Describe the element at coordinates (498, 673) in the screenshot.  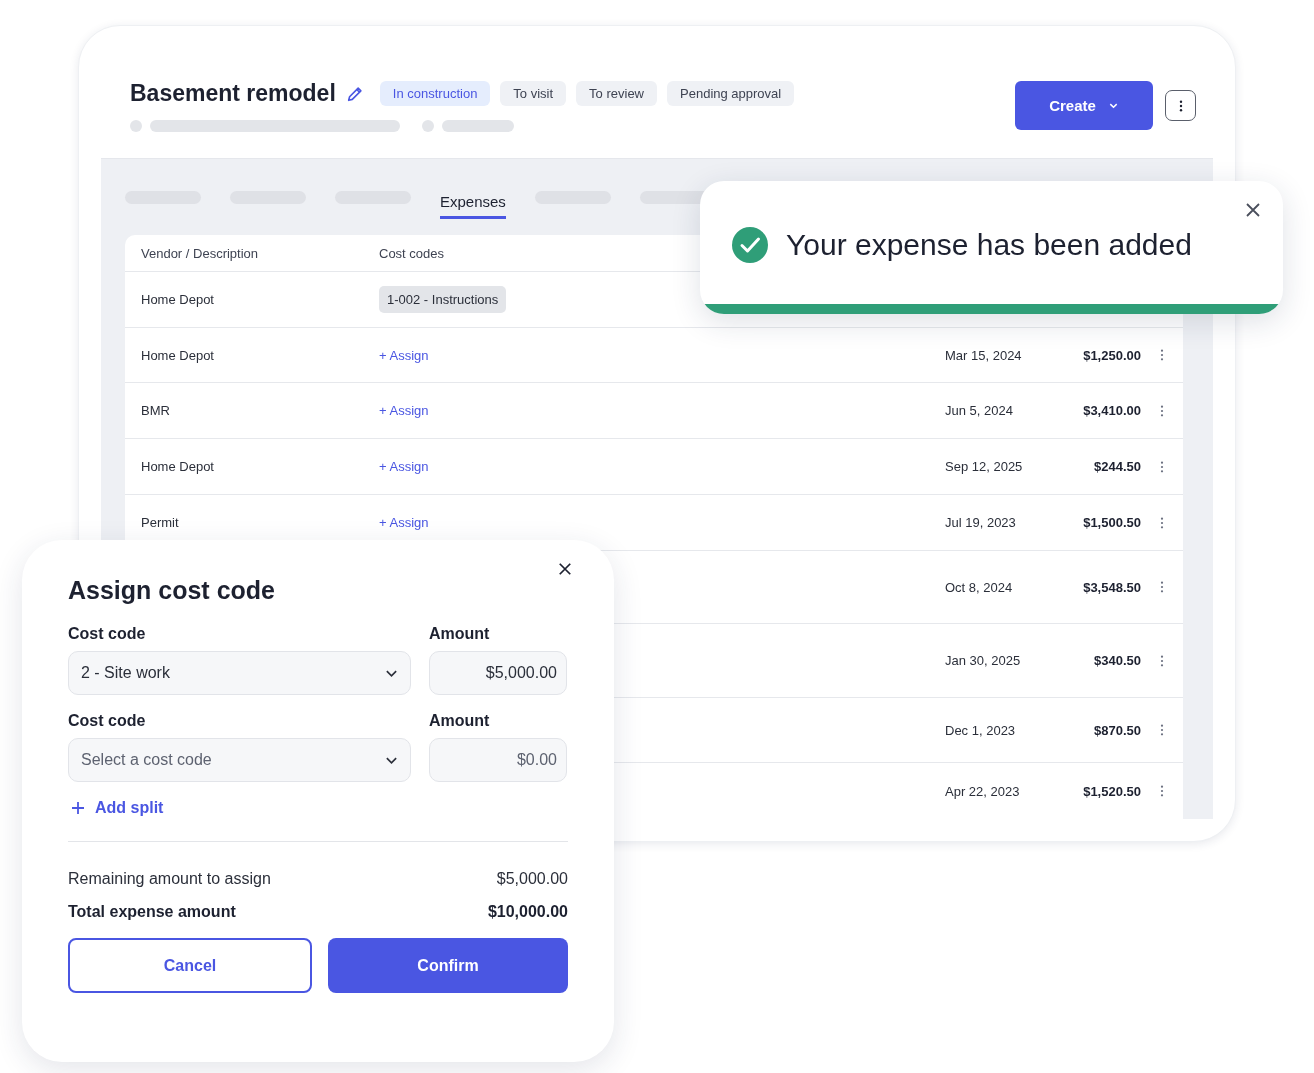
I see `amount-field: $5,000.00` at that location.